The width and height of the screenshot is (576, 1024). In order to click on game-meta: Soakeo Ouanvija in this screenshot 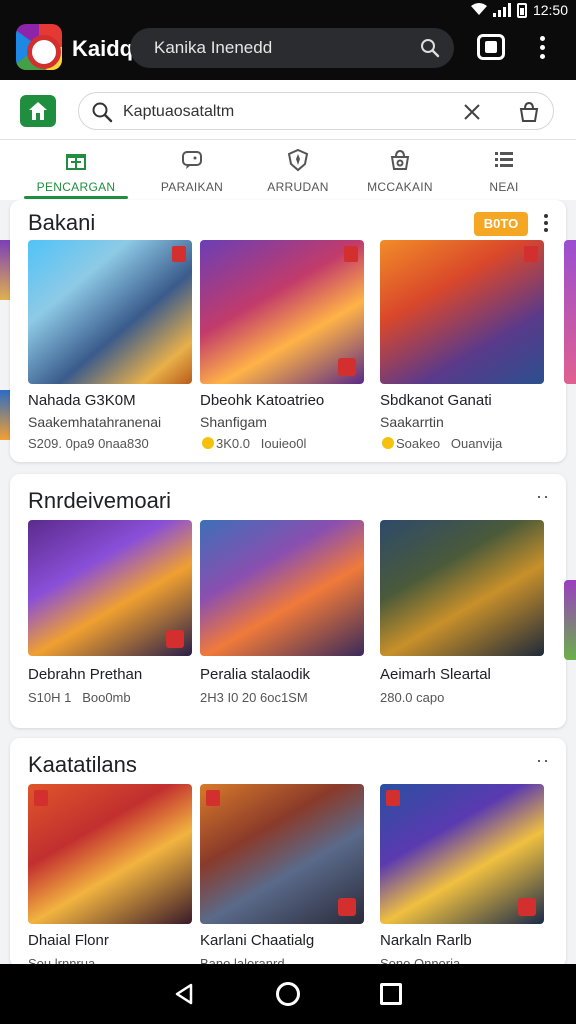, I will do `click(441, 443)`.